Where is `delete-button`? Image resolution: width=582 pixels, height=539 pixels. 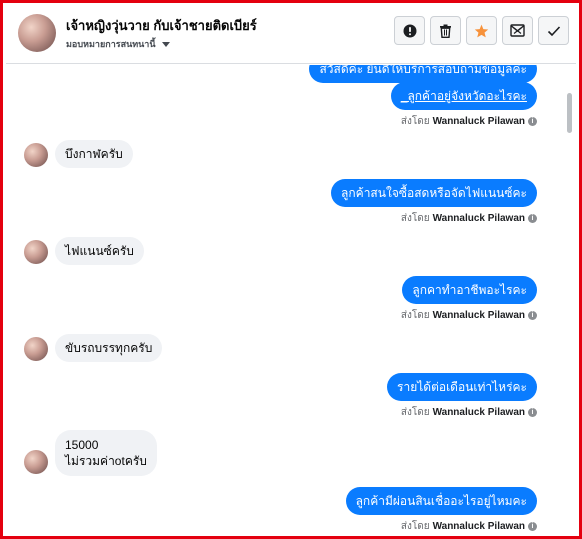 delete-button is located at coordinates (445, 30).